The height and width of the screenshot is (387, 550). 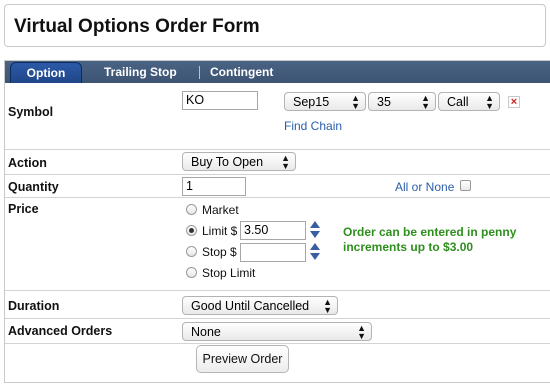 I want to click on stop-label: Stop $, so click(x=219, y=252).